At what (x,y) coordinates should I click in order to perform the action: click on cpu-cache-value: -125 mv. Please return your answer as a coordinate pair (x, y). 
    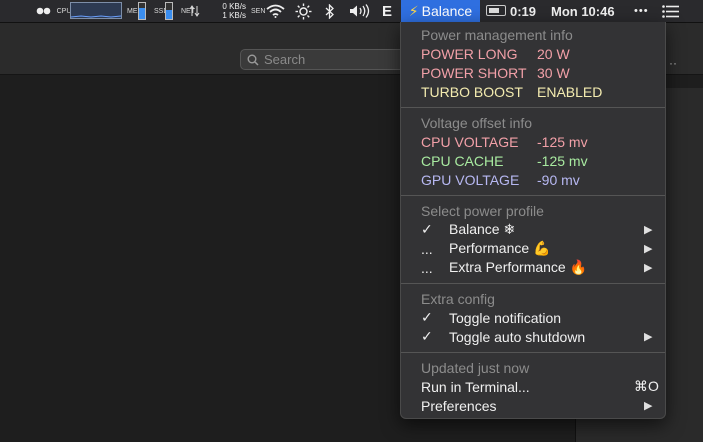
    Looking at the image, I should click on (562, 160).